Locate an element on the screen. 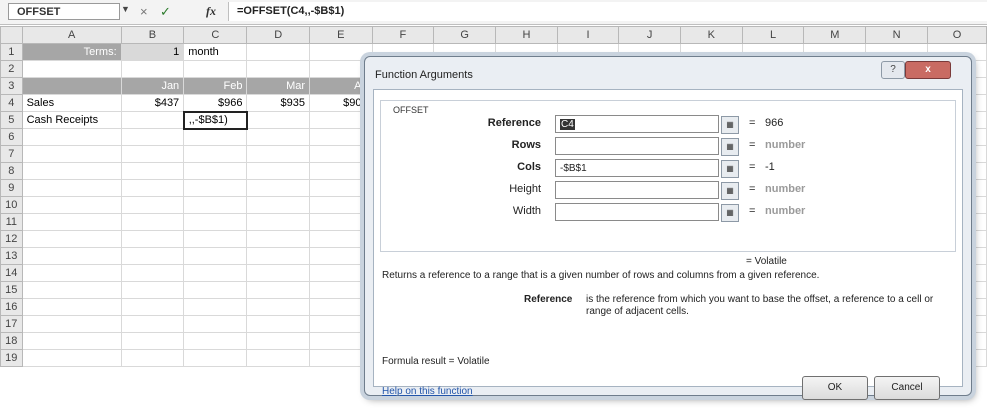 This screenshot has height=415, width=987. cell-c13 is located at coordinates (215, 256).